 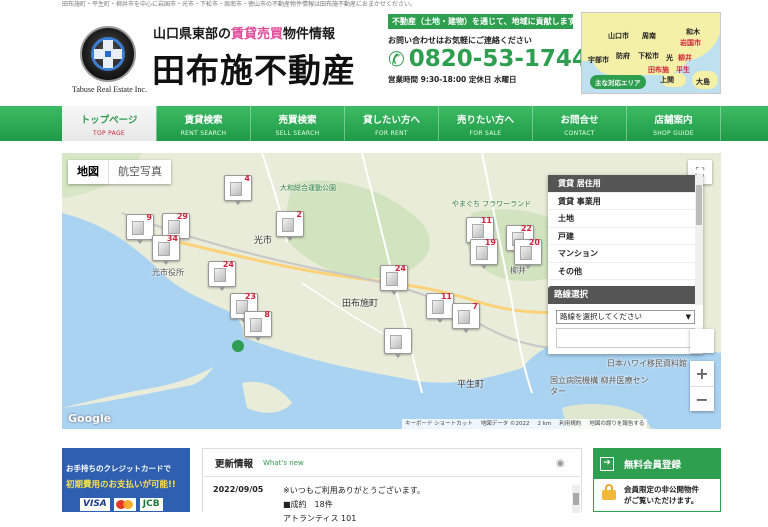 I want to click on property-pin, so click(x=398, y=343).